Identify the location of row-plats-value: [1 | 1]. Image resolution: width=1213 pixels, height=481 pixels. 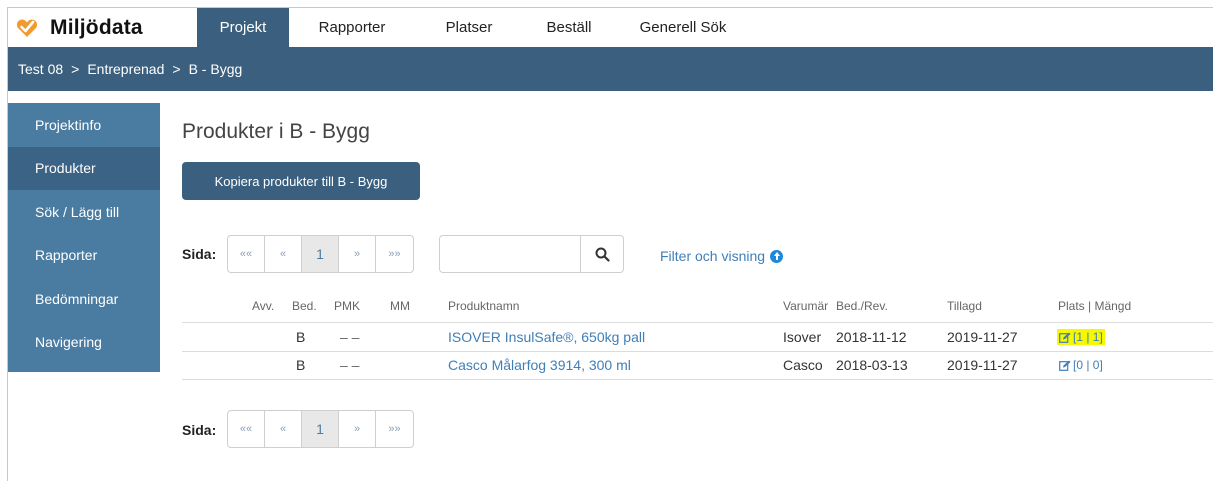
(1088, 337).